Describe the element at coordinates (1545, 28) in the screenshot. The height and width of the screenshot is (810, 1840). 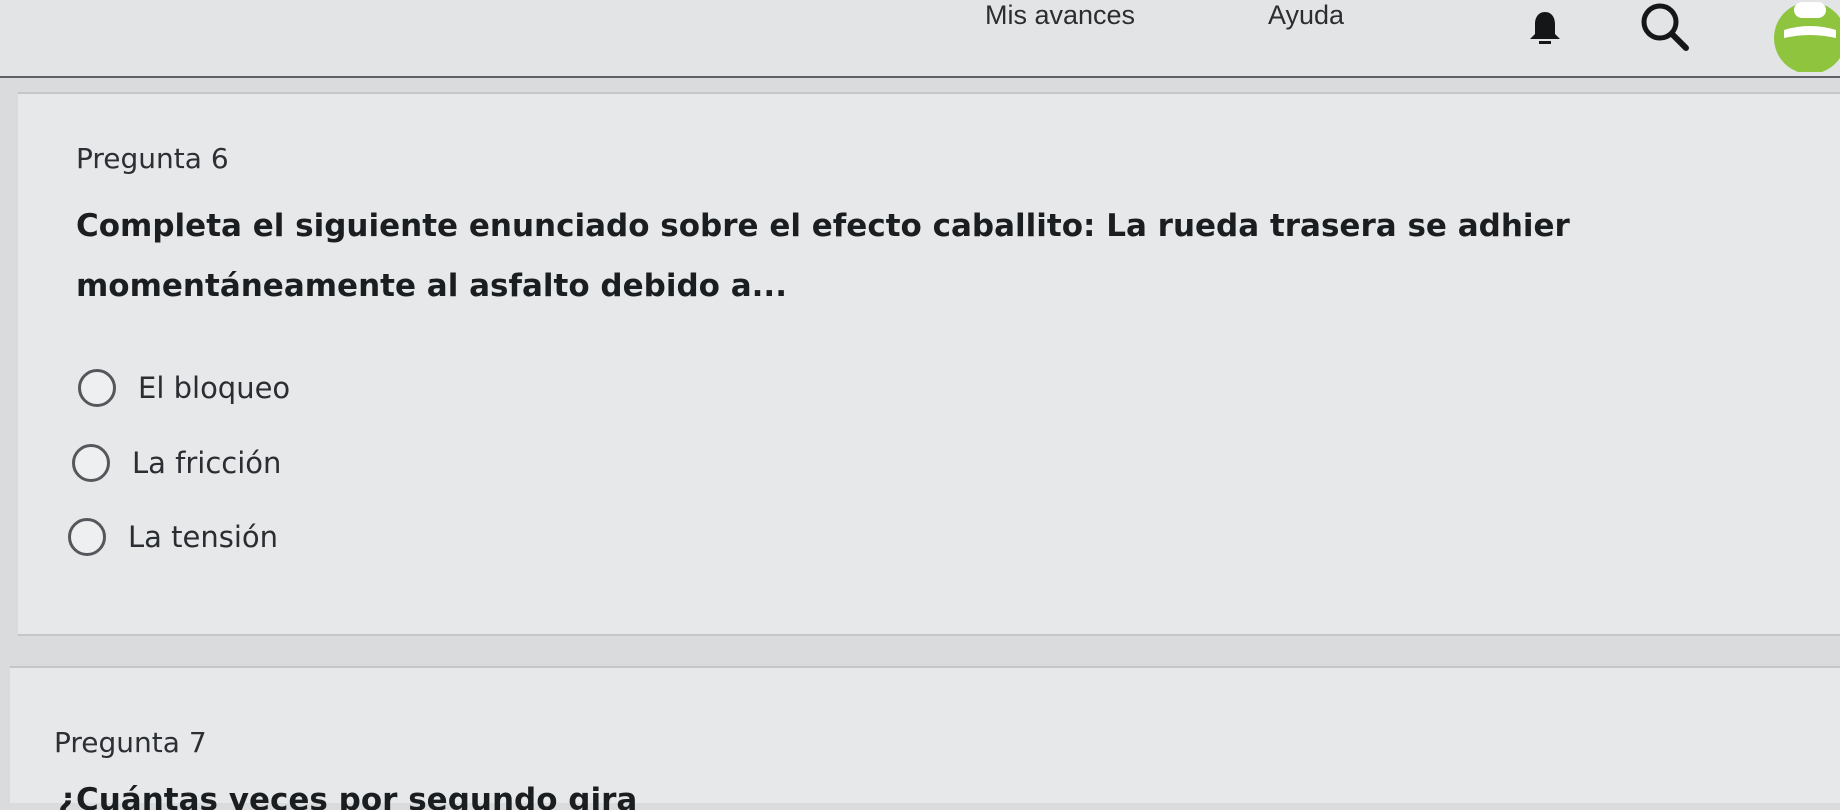
I see `bell-icon` at that location.